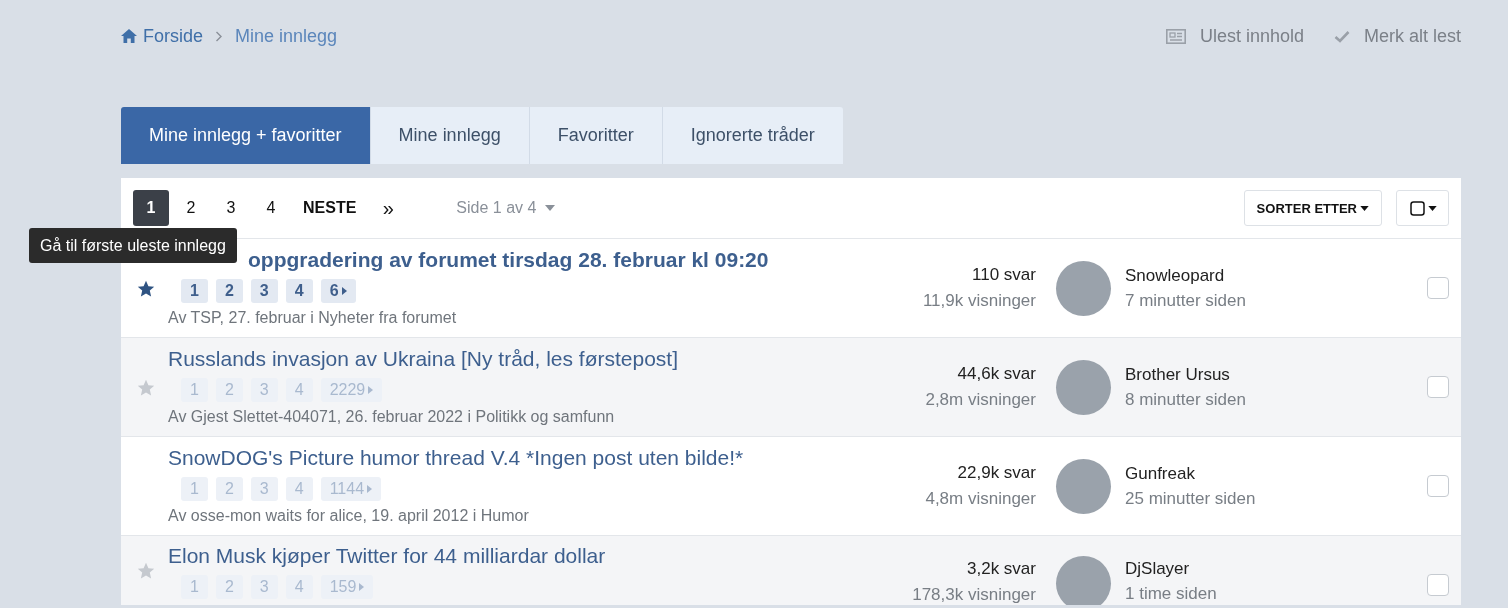 This screenshot has width=1508, height=608. I want to click on checkbox-icon, so click(1417, 208).